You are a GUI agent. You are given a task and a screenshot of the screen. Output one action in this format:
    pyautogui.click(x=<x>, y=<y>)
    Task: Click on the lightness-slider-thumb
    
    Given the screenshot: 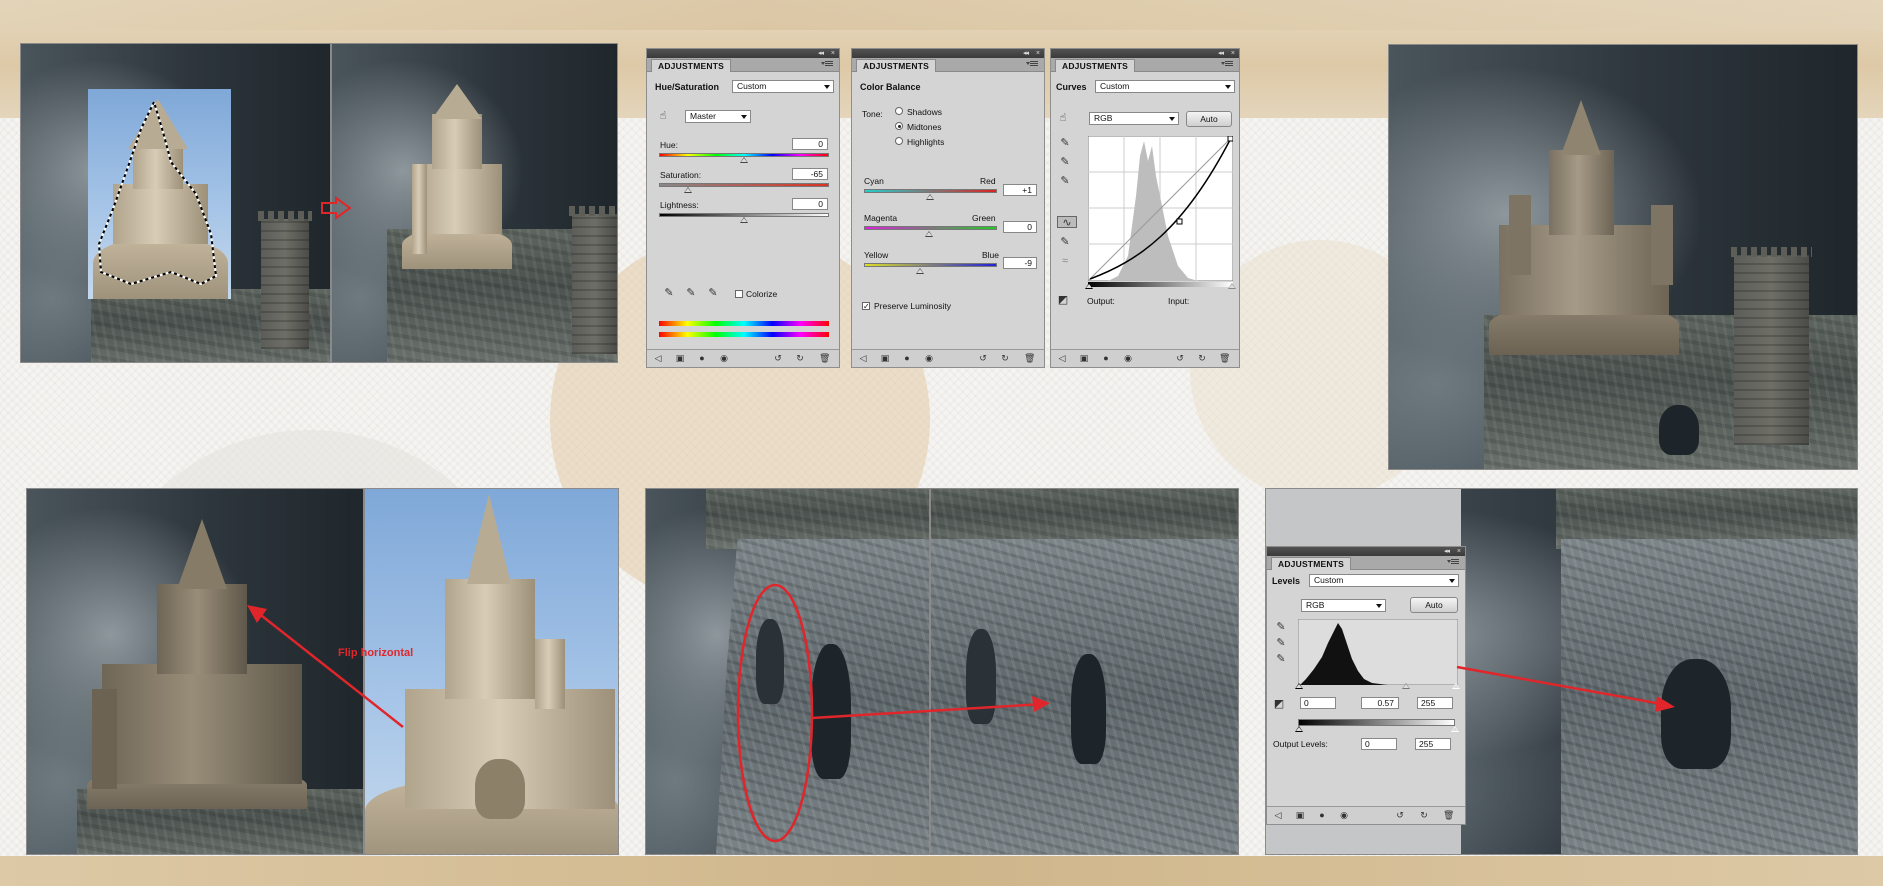 What is the action you would take?
    pyautogui.click(x=744, y=220)
    